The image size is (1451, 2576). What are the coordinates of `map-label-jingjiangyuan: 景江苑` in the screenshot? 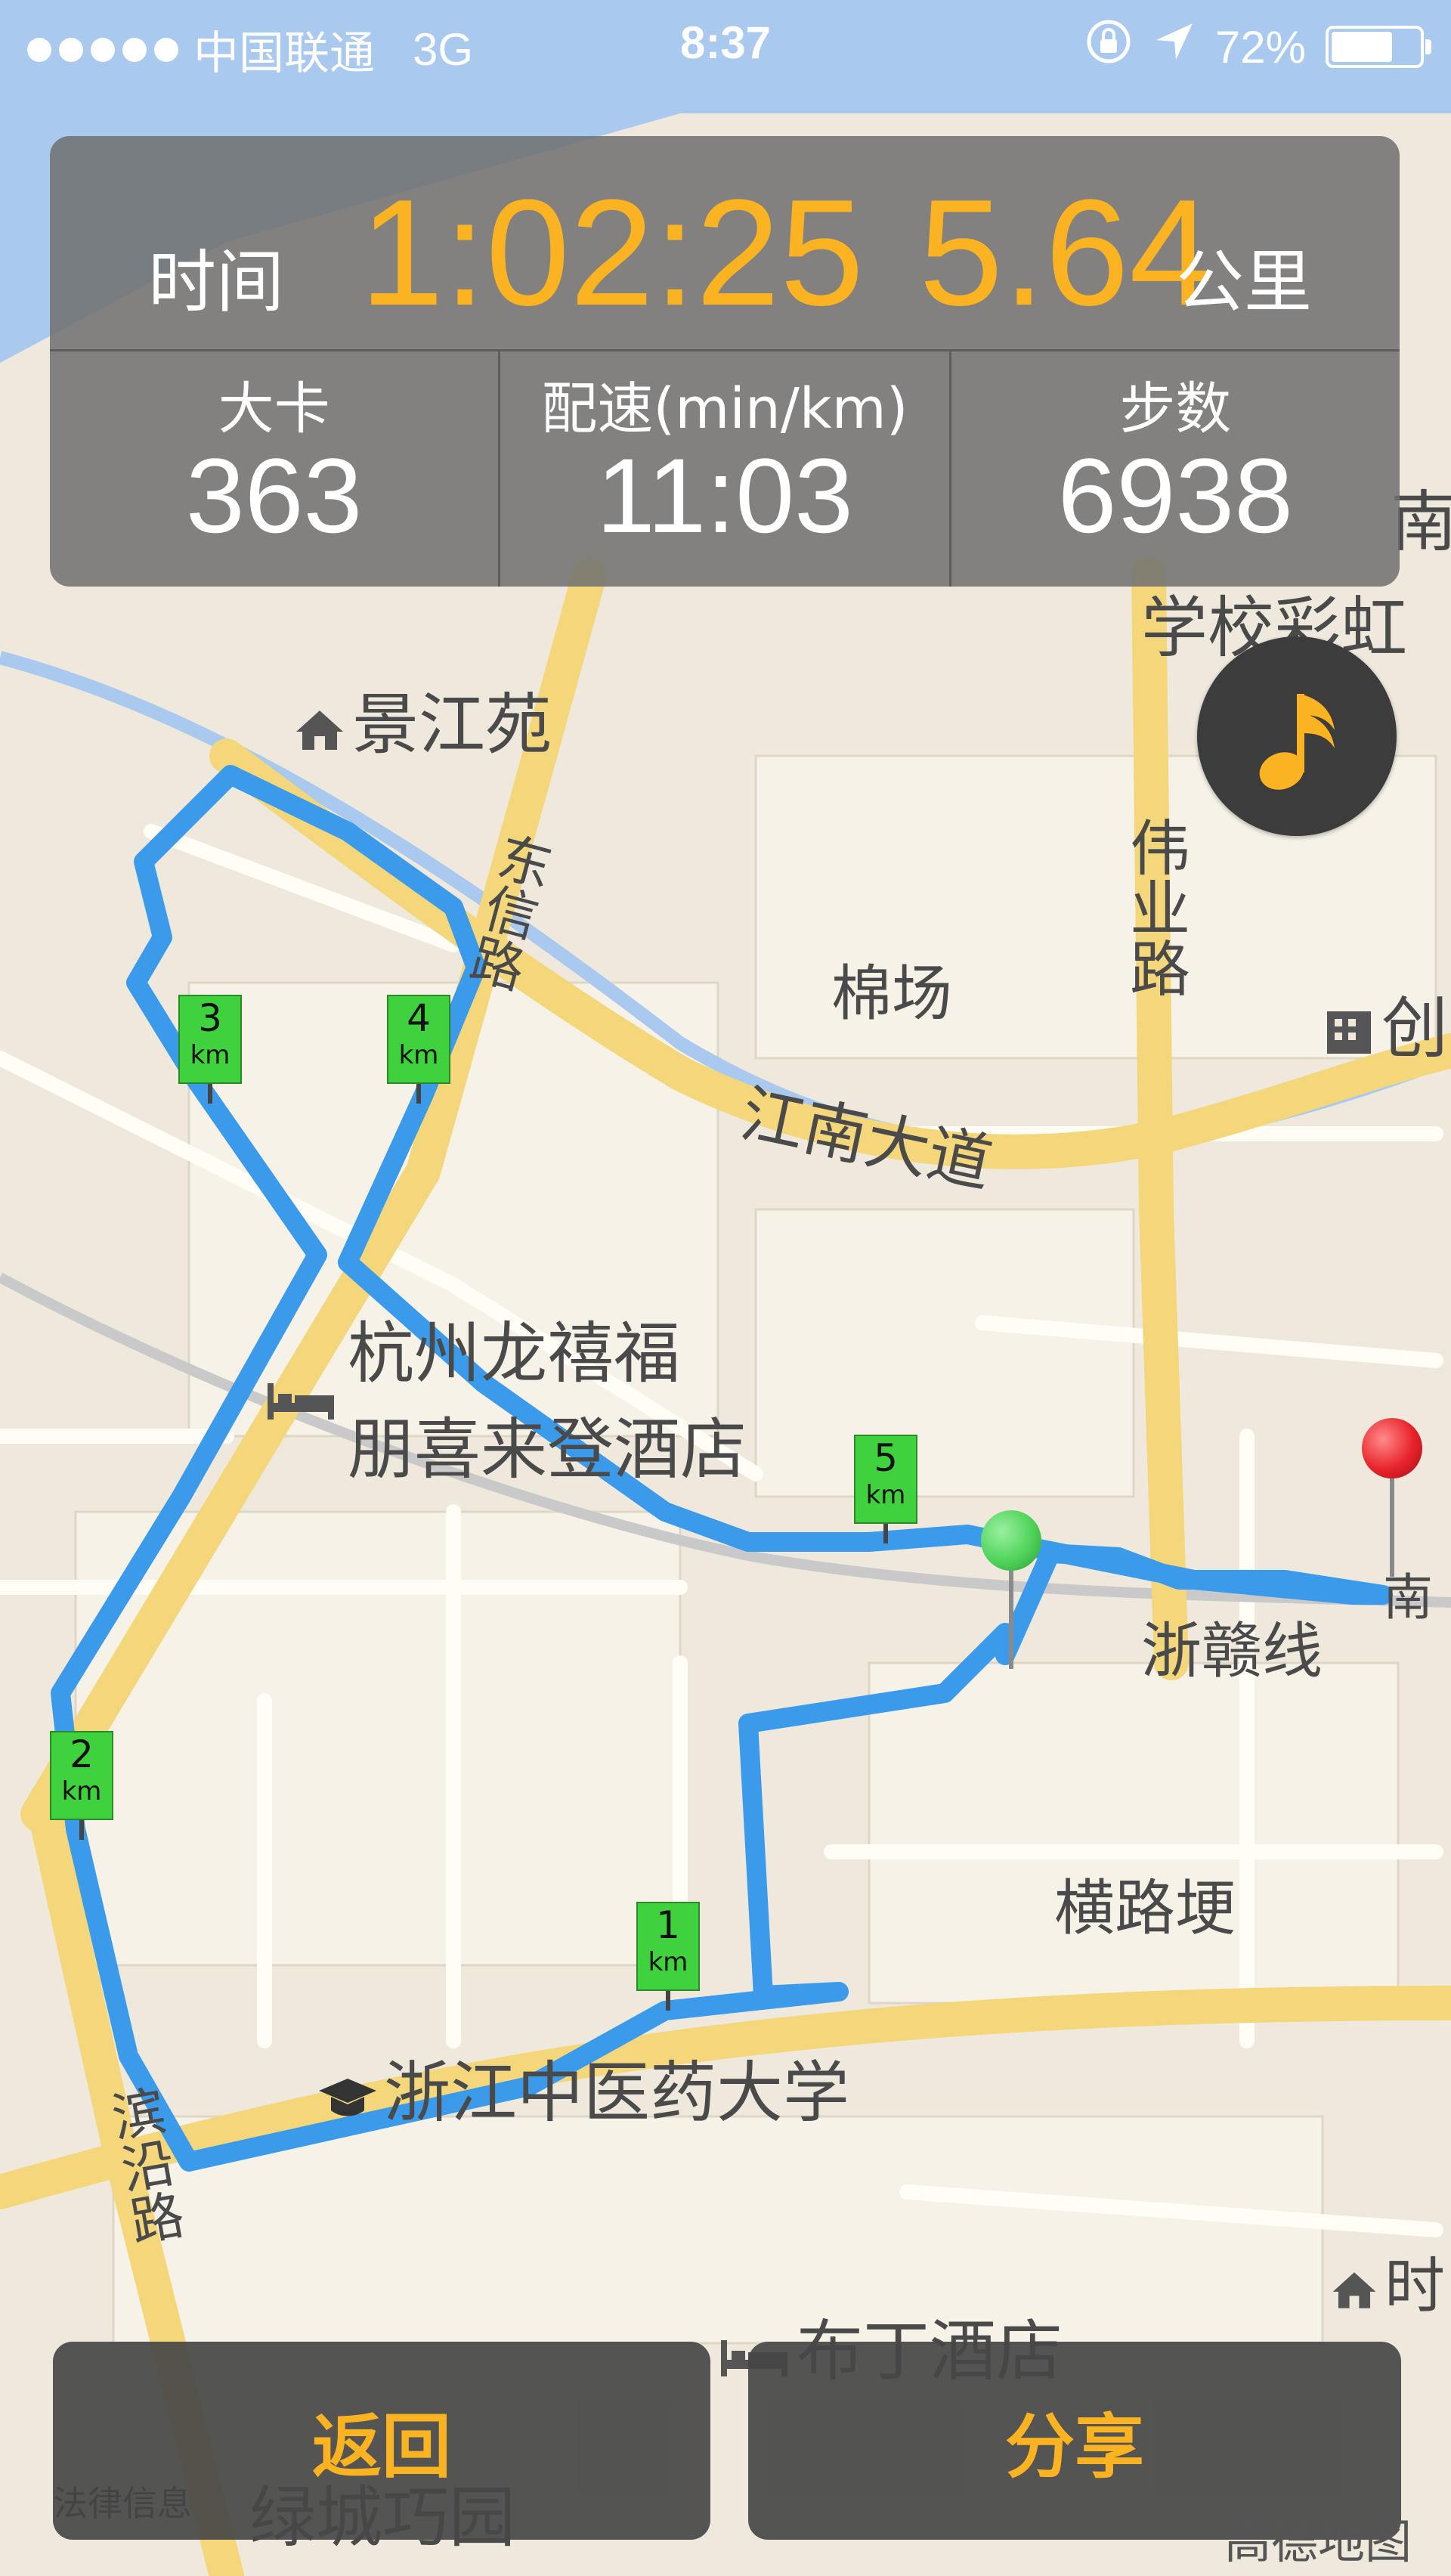 It's located at (422, 720).